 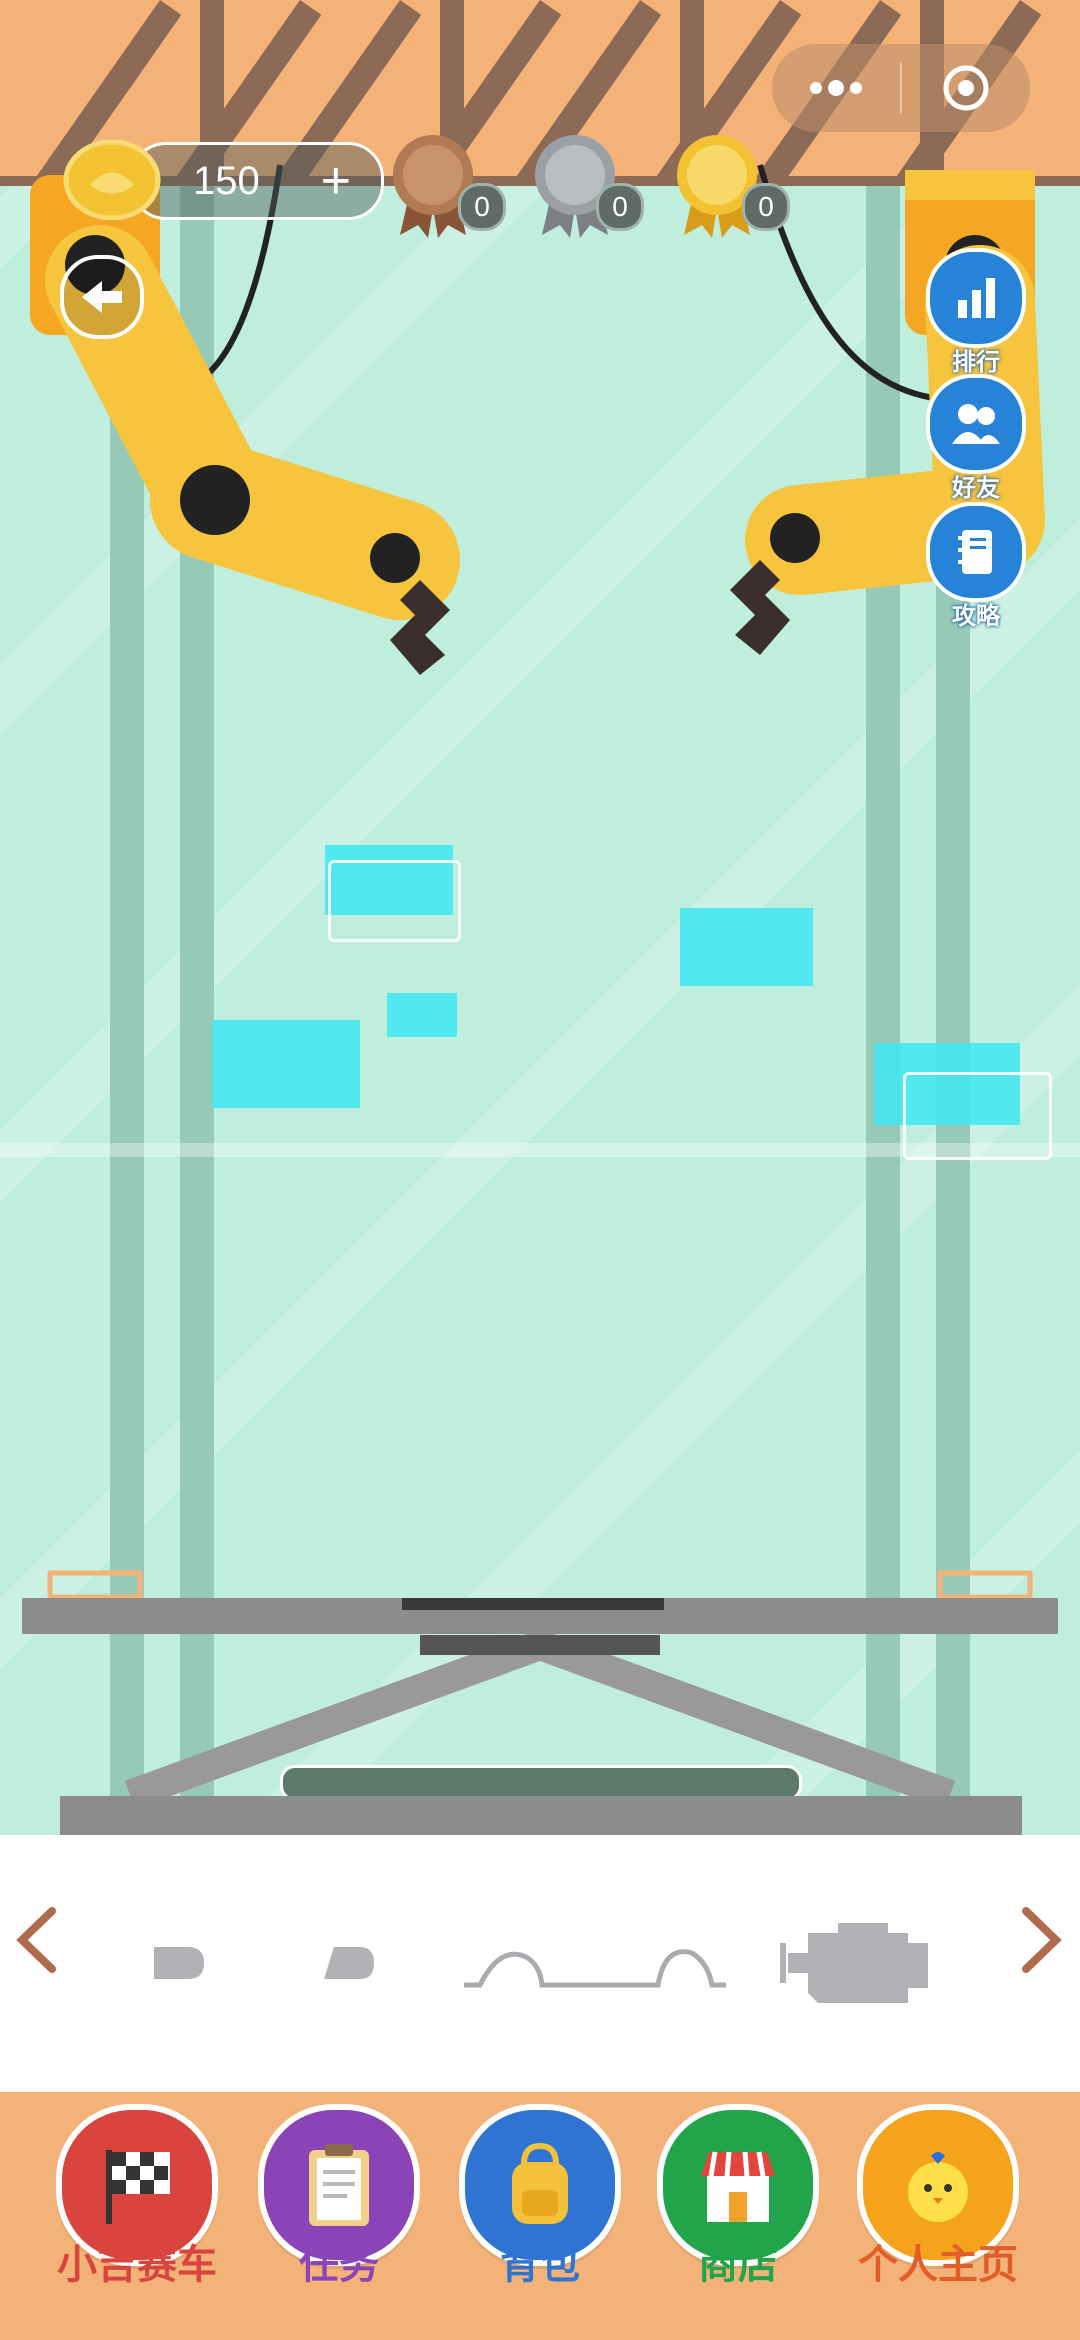 I want to click on nav-profile: 个人主页, so click(x=938, y=2197).